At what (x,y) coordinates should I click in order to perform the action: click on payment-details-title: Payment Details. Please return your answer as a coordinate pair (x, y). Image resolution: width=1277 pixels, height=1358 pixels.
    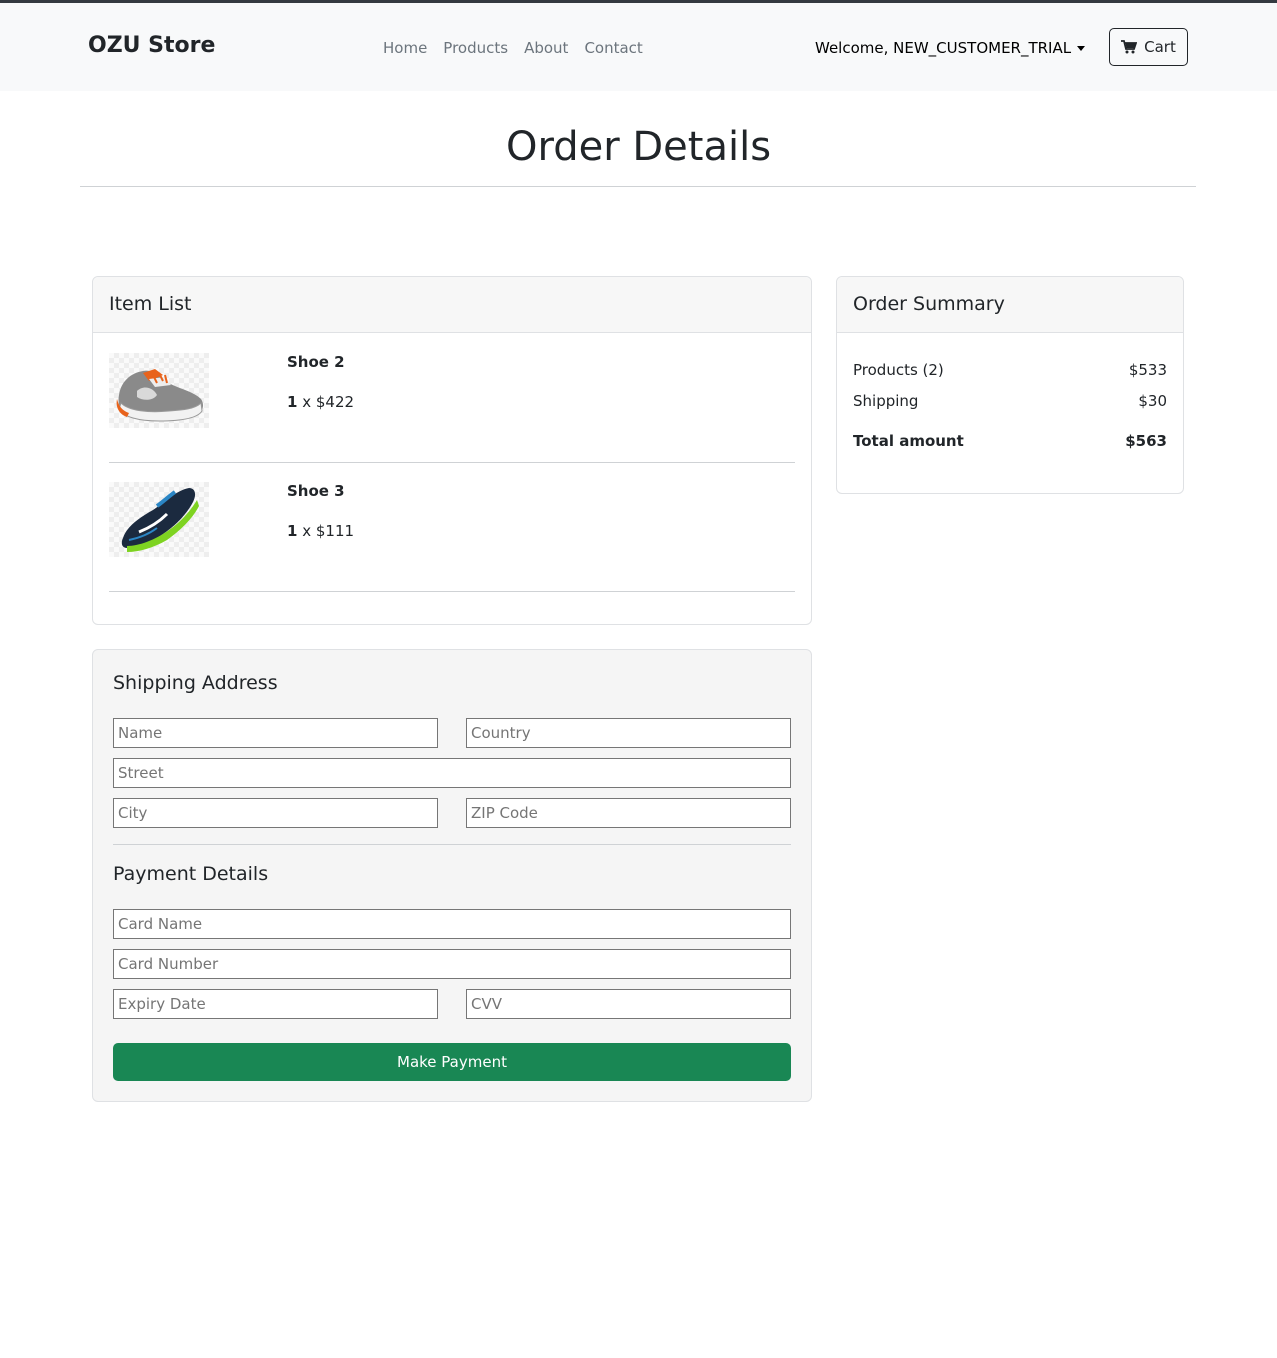
    Looking at the image, I should click on (191, 874).